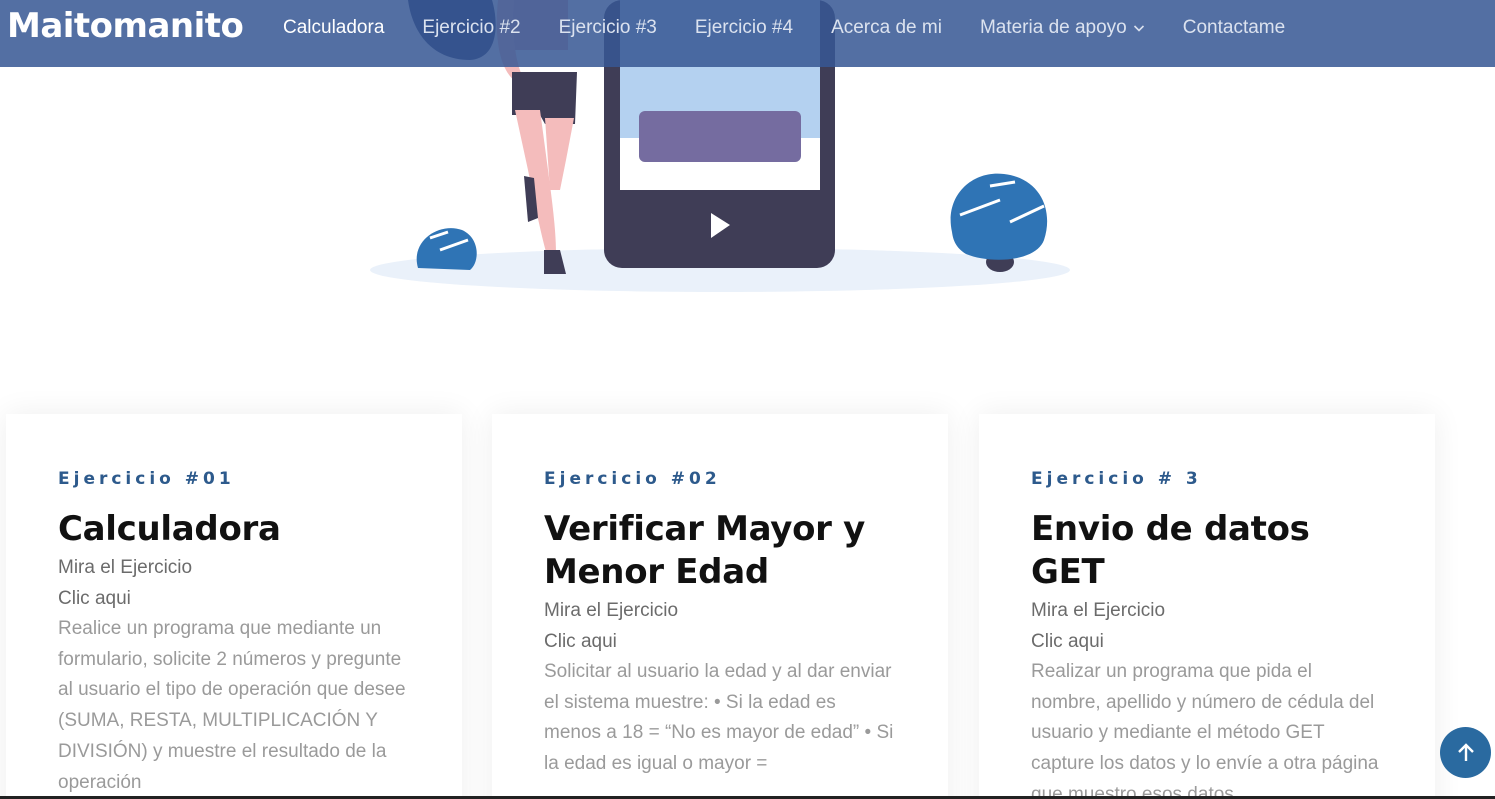 Image resolution: width=1495 pixels, height=799 pixels. I want to click on card-title: Envio de datos GET, so click(1170, 550).